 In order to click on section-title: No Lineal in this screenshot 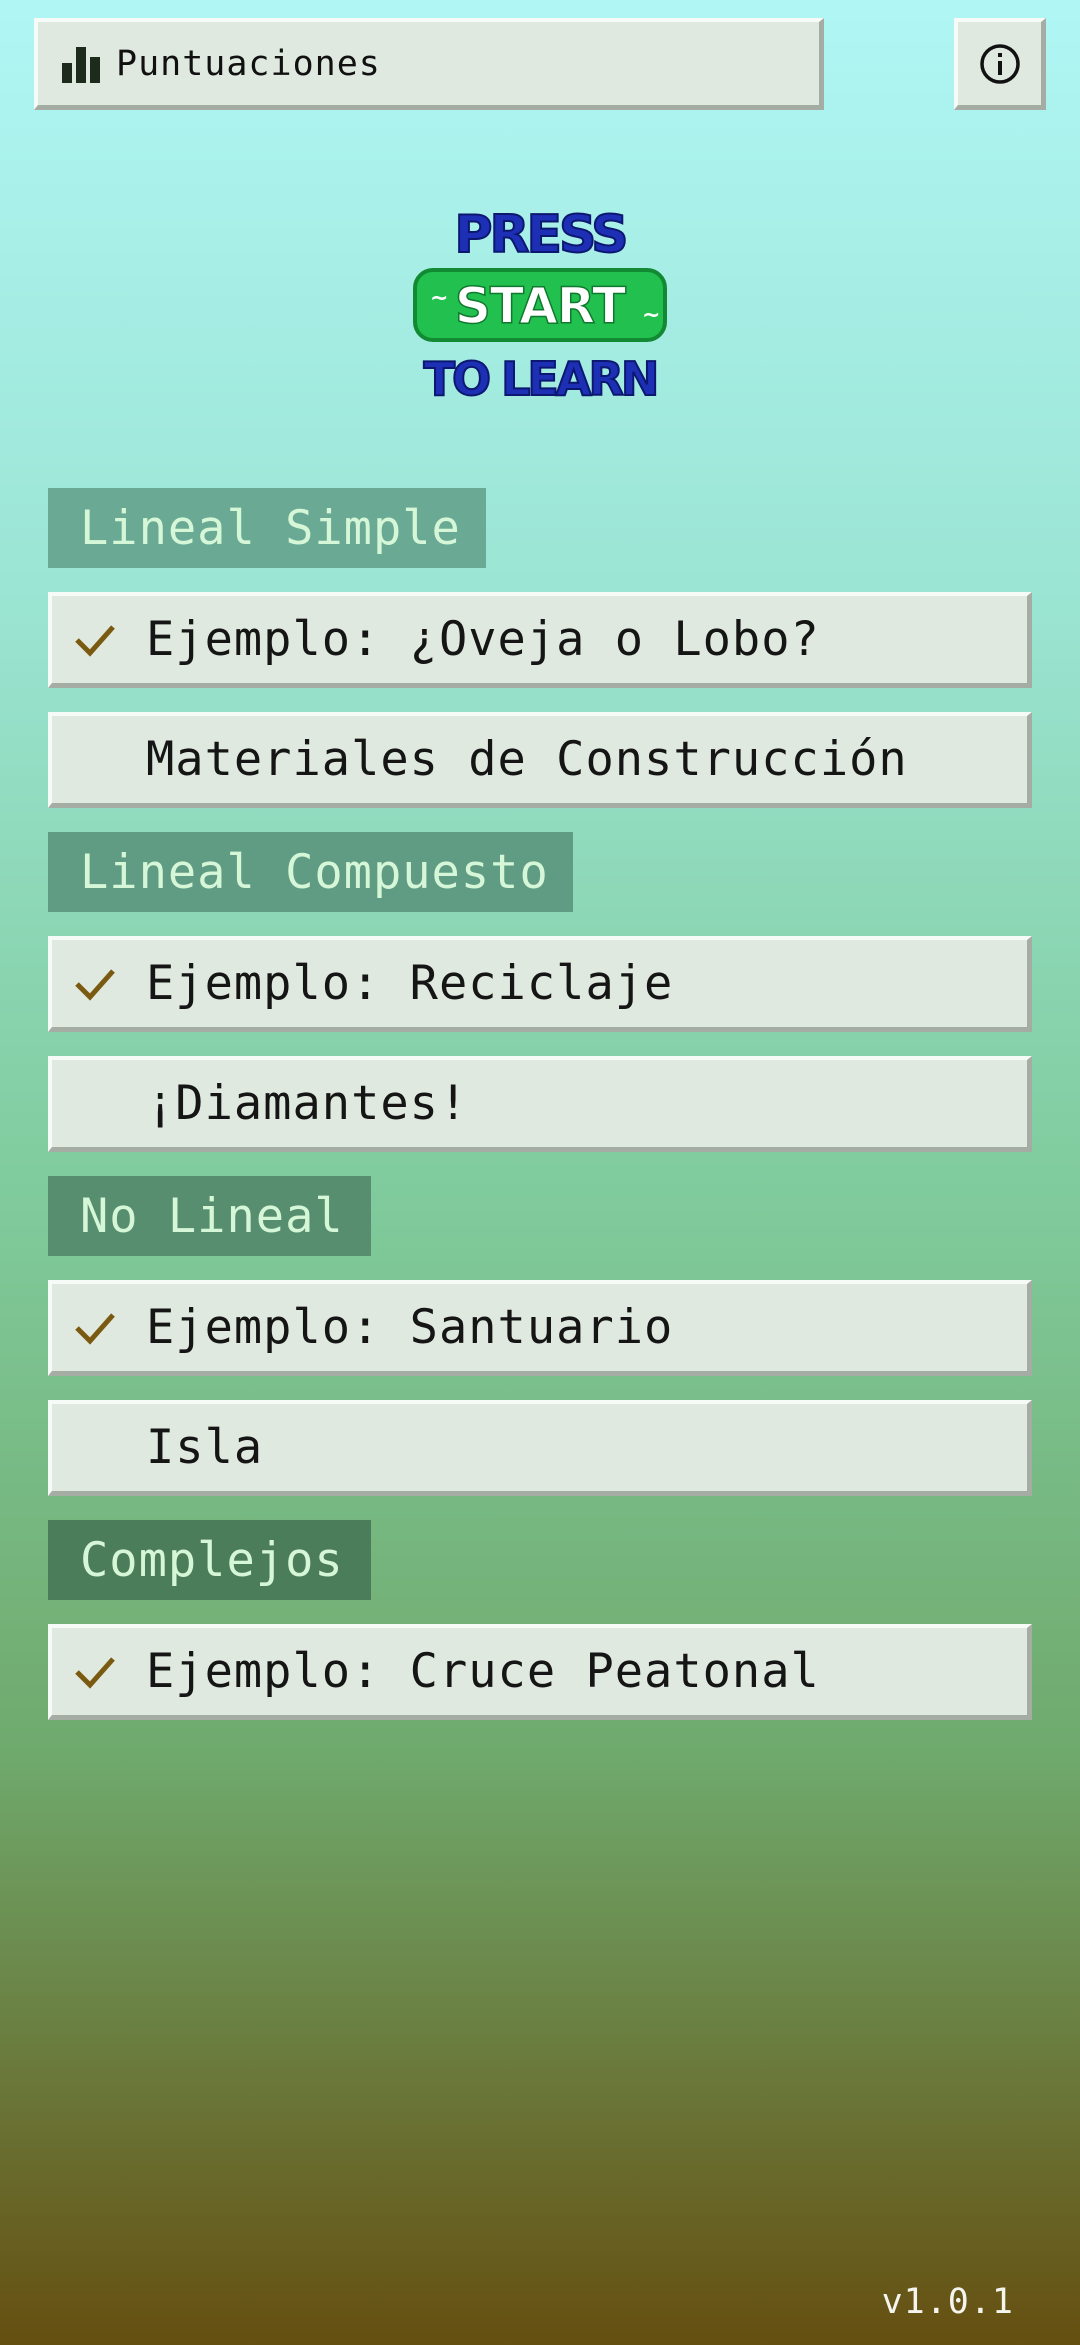, I will do `click(212, 1216)`.